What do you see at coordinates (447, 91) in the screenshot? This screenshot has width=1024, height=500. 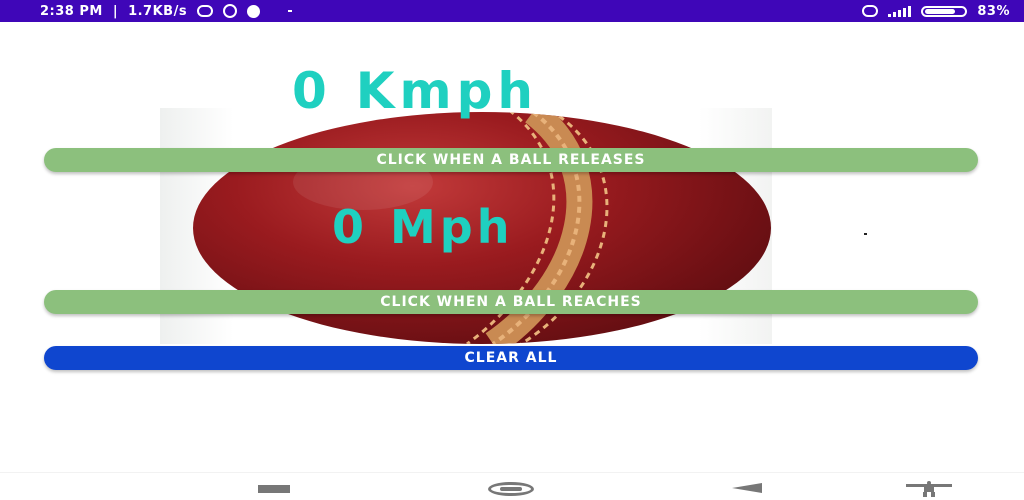 I see `kmph-unit: Kmph` at bounding box center [447, 91].